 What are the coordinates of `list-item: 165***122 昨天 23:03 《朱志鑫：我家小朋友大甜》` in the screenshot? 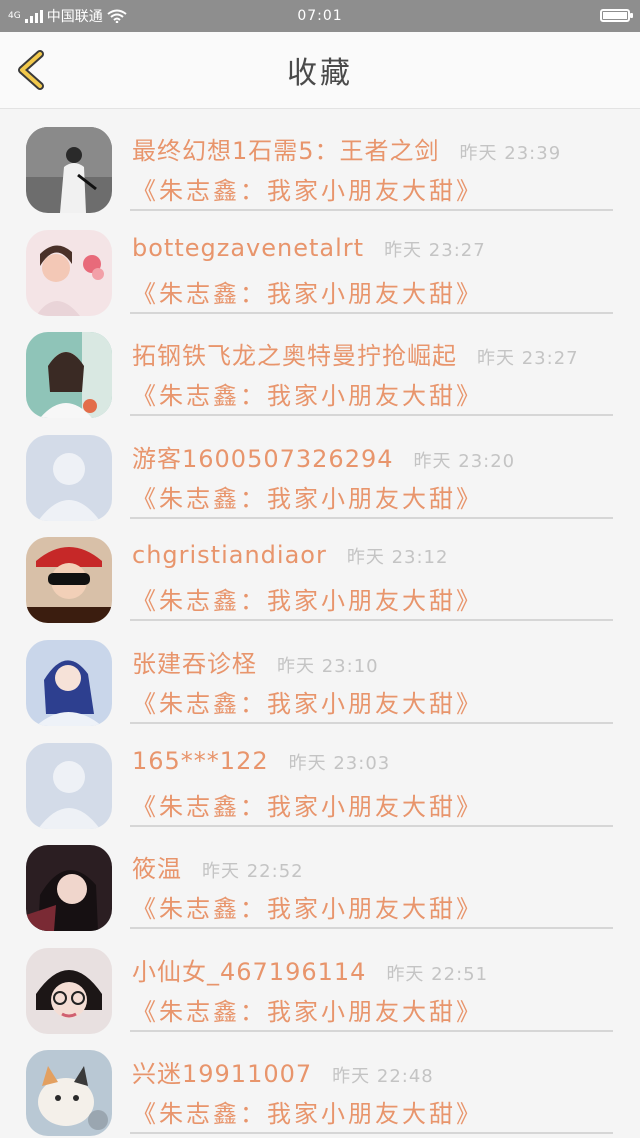 It's located at (320, 777).